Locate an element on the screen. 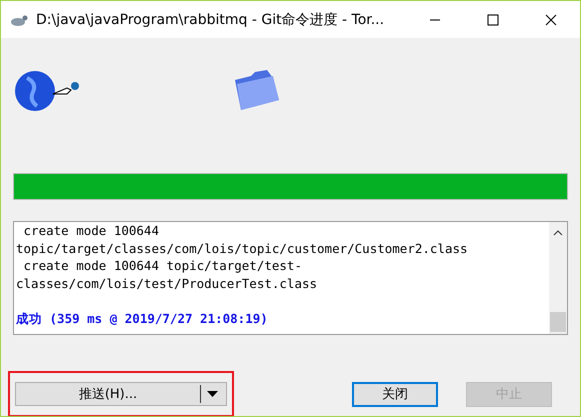 This screenshot has width=581, height=417. scroll-thumb is located at coordinates (558, 322).